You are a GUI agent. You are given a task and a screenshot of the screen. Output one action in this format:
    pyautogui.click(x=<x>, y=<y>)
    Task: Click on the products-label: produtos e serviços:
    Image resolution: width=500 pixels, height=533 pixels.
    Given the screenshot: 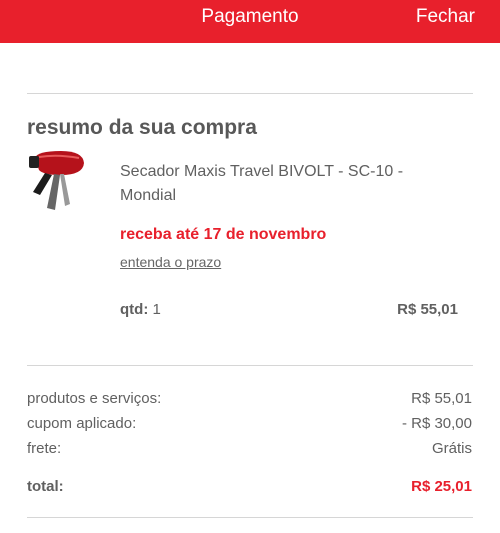 What is the action you would take?
    pyautogui.click(x=94, y=398)
    